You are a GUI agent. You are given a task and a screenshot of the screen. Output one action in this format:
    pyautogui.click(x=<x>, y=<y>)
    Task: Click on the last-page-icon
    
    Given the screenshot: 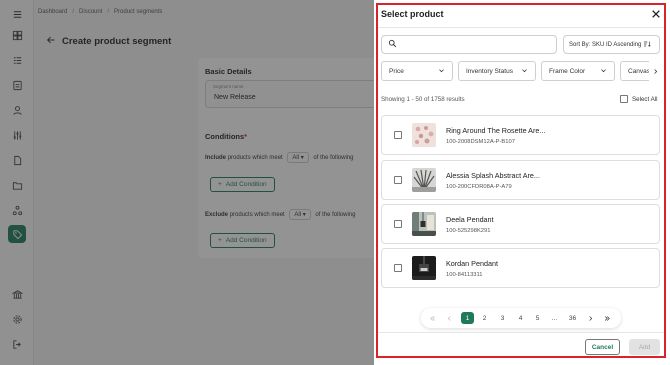 What is the action you would take?
    pyautogui.click(x=607, y=318)
    